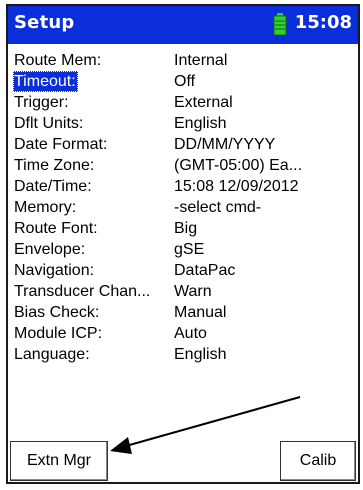 The width and height of the screenshot is (363, 490). I want to click on setting-label: Module ICP:, so click(58, 333).